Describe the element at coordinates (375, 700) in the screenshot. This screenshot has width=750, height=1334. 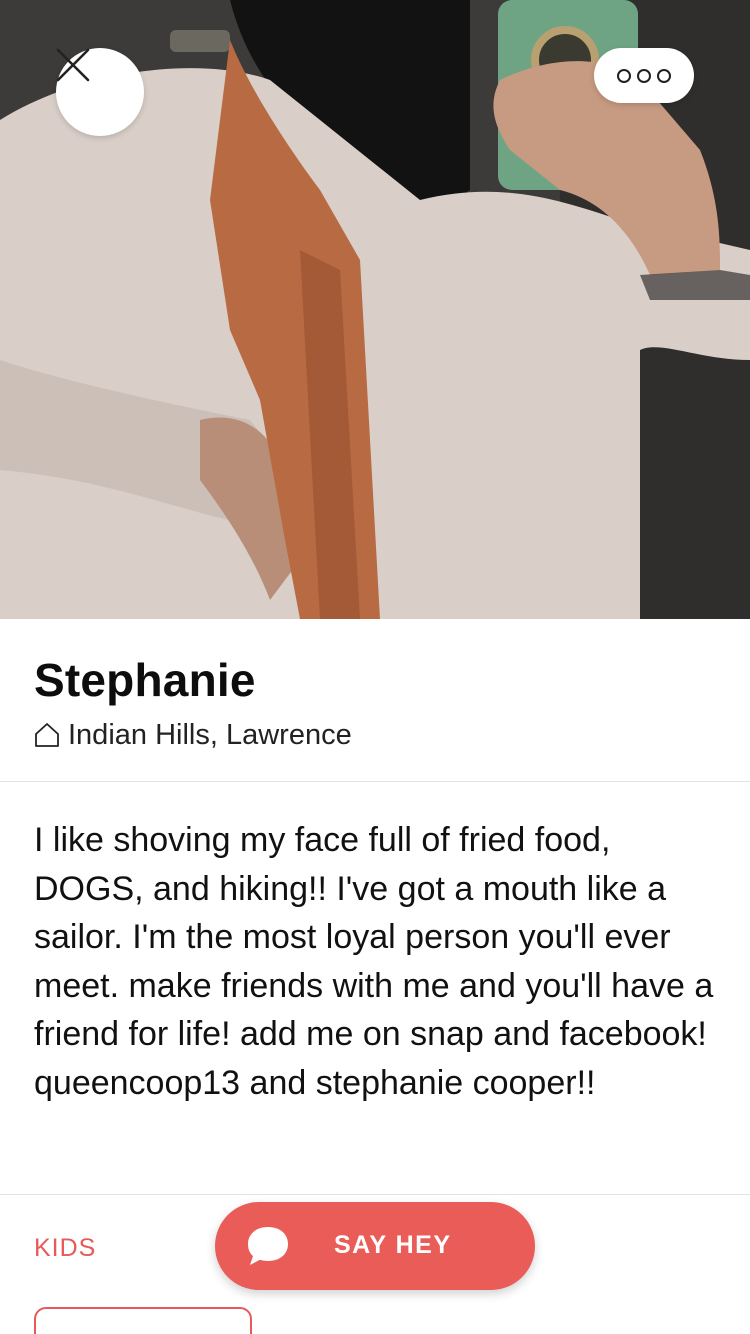
I see `profile-header: Stephanie Indian Hills, Lawrence` at that location.